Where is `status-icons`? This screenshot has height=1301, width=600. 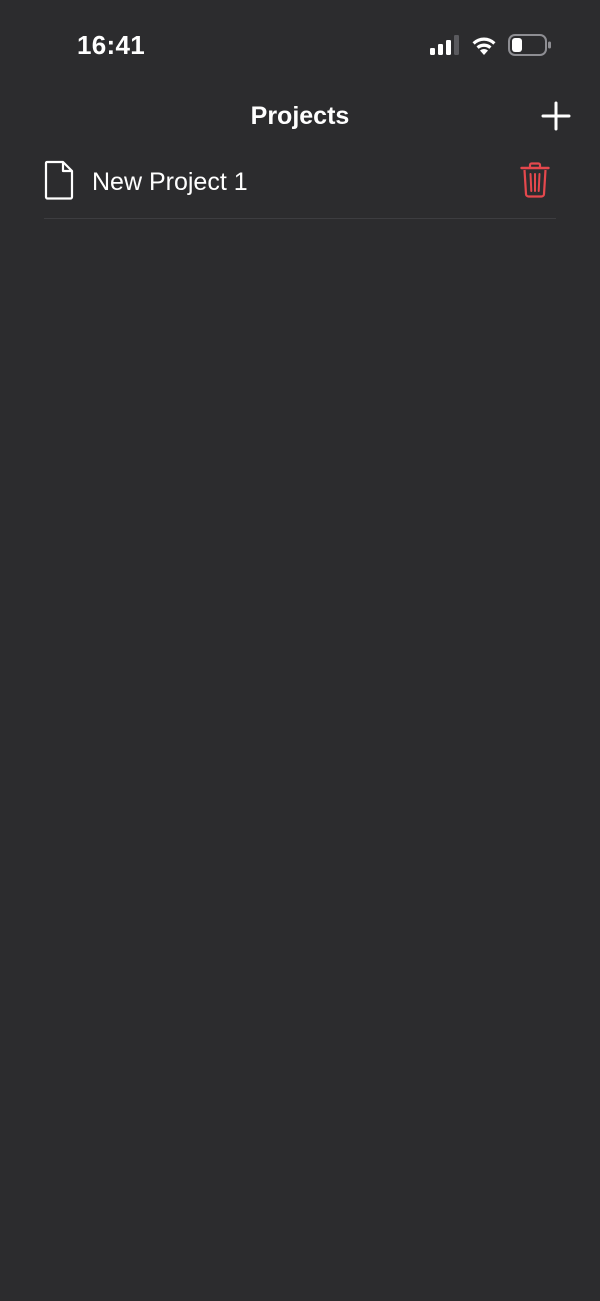
status-icons is located at coordinates (491, 45).